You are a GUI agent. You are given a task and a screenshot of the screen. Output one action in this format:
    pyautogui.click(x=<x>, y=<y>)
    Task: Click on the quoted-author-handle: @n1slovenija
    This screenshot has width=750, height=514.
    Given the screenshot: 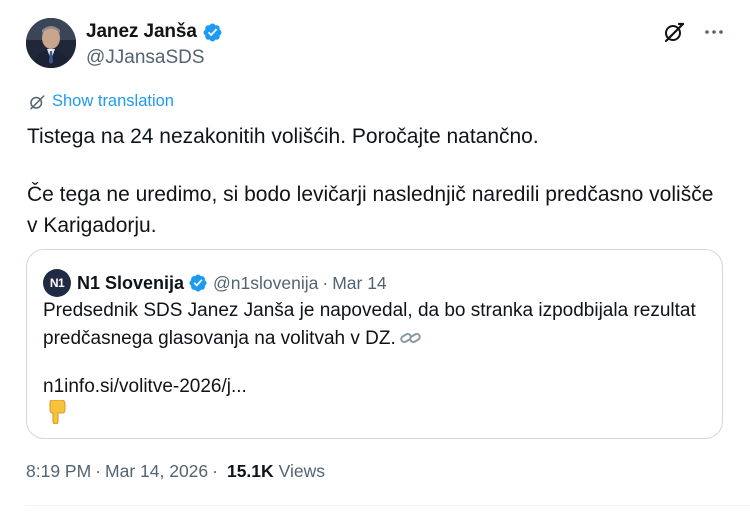 What is the action you would take?
    pyautogui.click(x=265, y=283)
    